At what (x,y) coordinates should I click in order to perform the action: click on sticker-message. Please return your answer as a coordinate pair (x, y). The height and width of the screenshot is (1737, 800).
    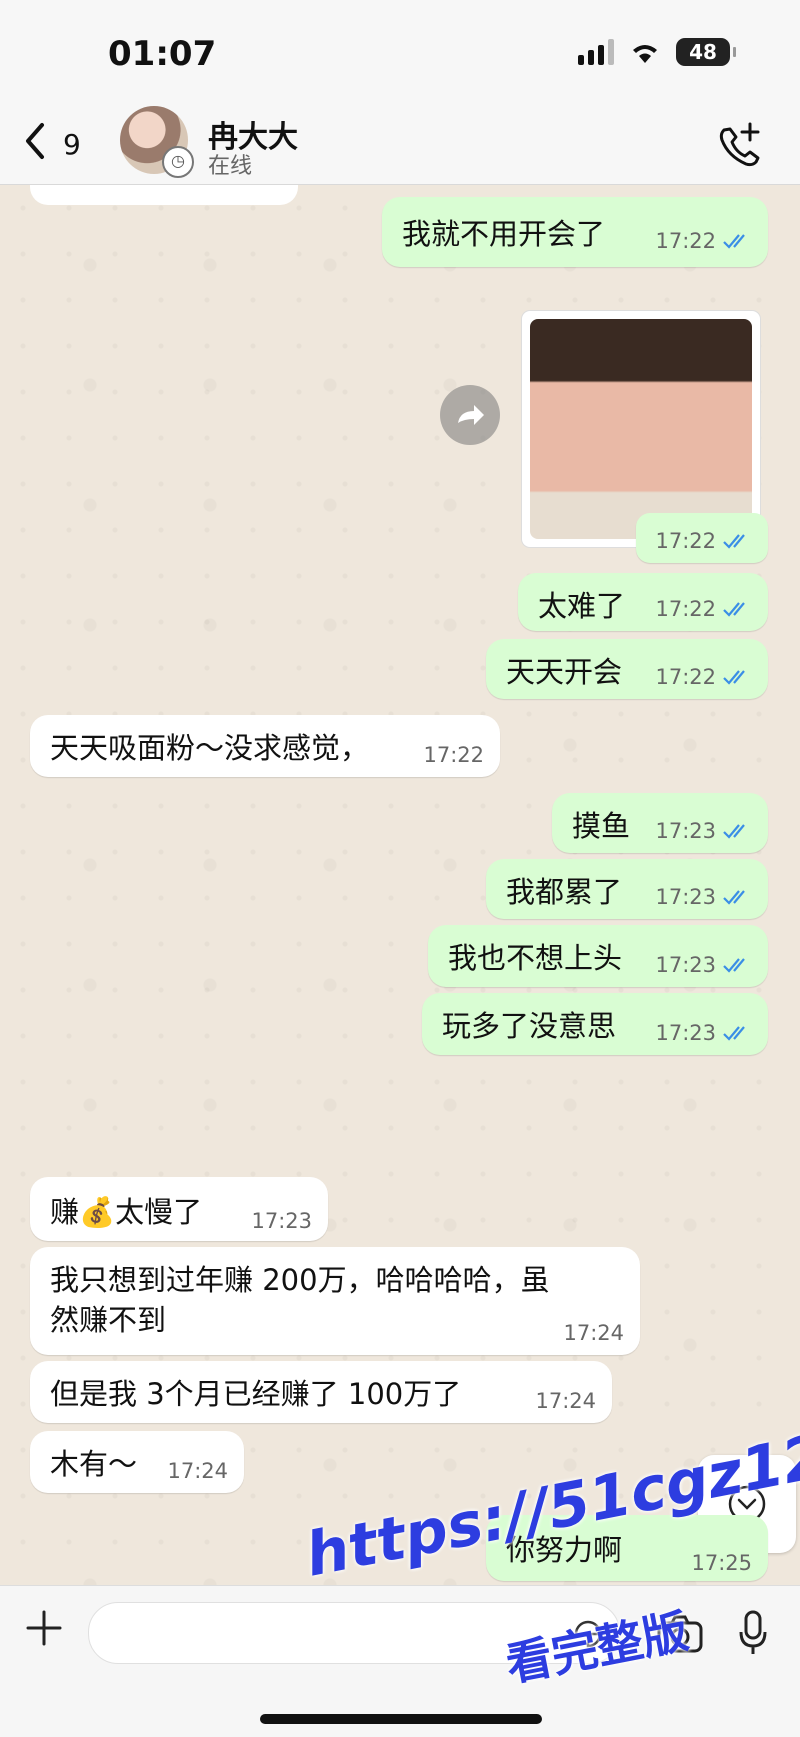
    Looking at the image, I should click on (641, 429).